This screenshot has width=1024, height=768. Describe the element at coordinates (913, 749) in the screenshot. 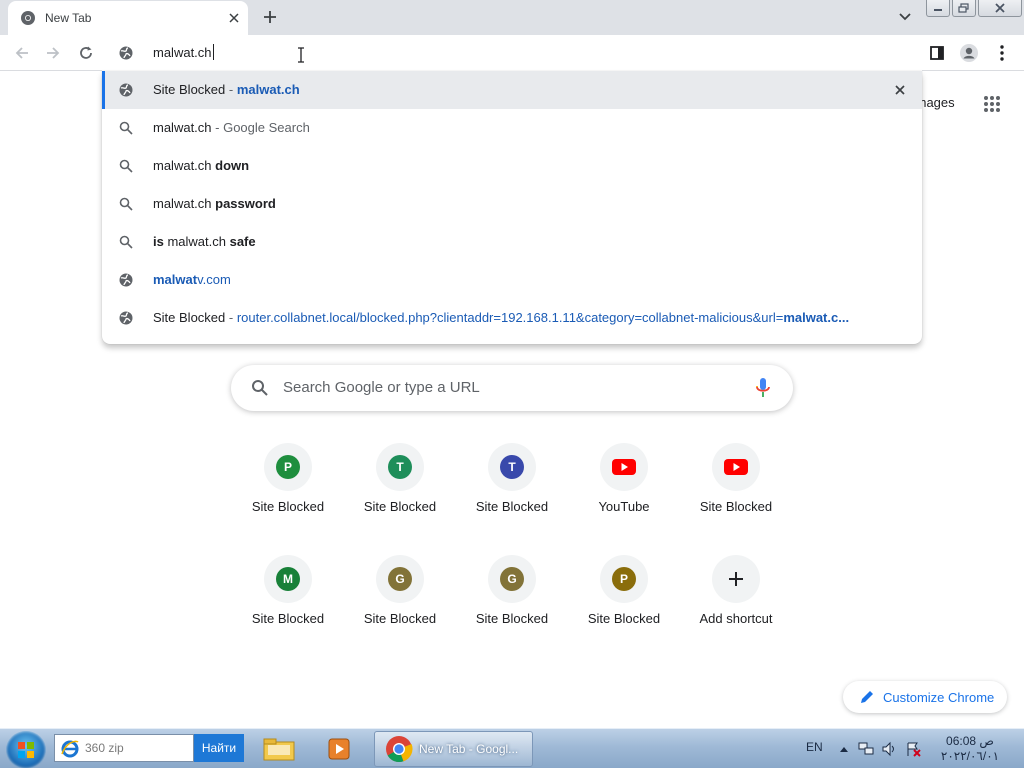

I see `action-center-flag-icon` at that location.